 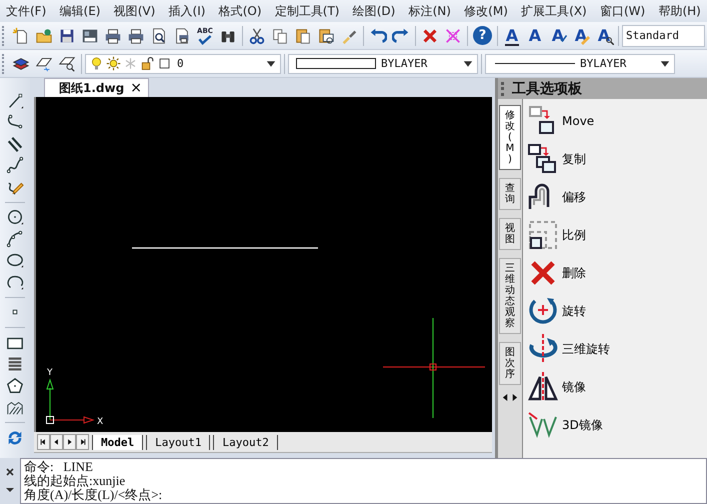 I want to click on palette-tool: 比例, so click(x=554, y=235).